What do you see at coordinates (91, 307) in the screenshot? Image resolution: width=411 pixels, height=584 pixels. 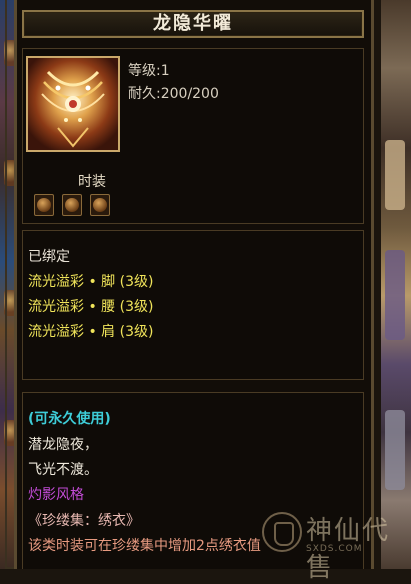 I see `effect-line: 流光溢彩 • 腰 (3级)` at bounding box center [91, 307].